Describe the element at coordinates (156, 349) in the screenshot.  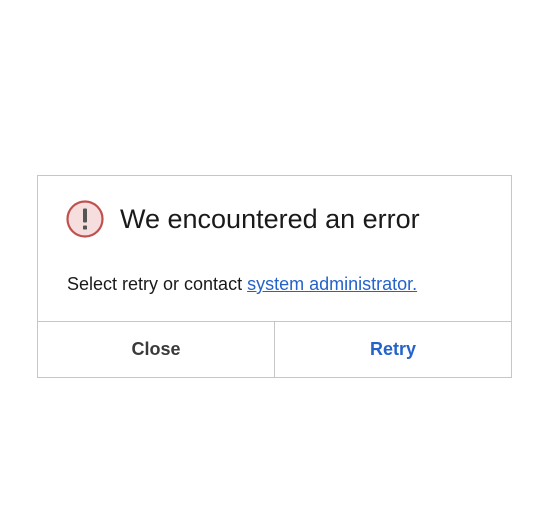
I see `close-button: Close` at that location.